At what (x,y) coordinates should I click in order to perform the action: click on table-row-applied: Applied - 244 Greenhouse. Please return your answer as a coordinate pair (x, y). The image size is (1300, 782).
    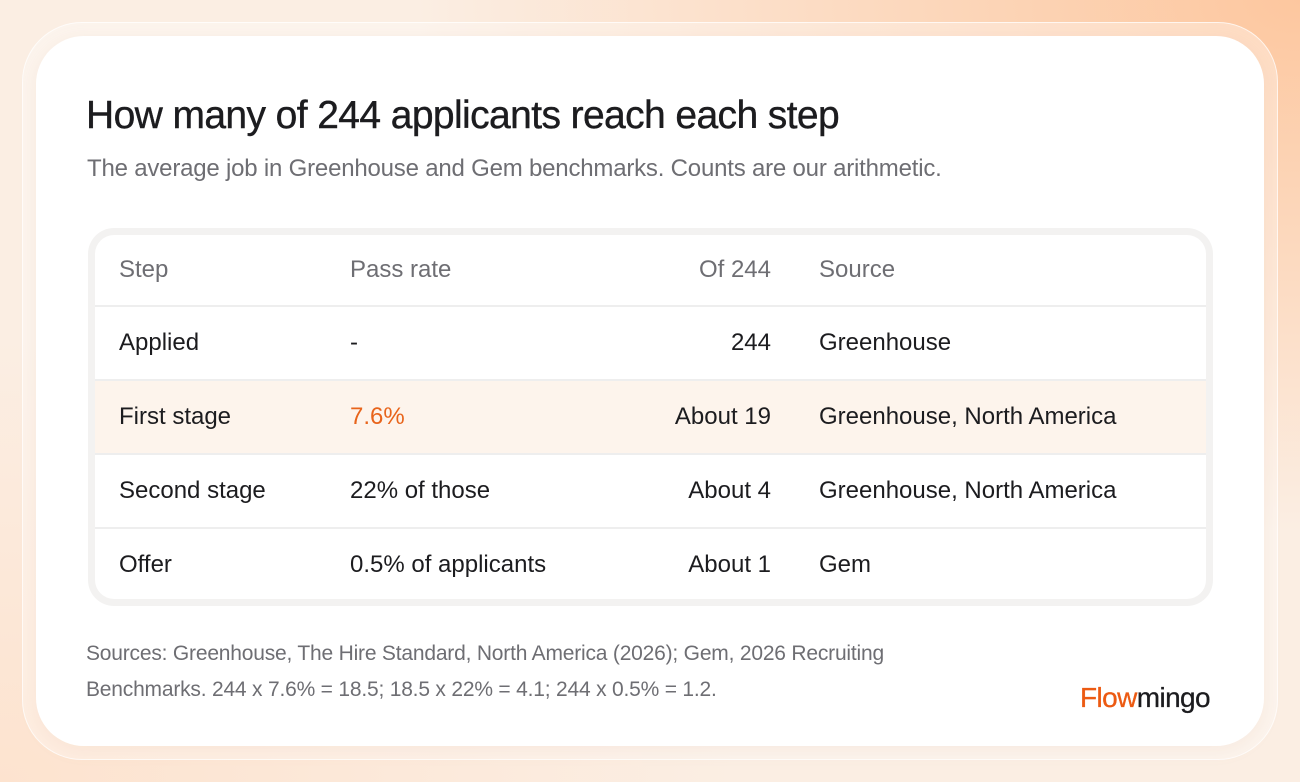
    Looking at the image, I should click on (650, 342).